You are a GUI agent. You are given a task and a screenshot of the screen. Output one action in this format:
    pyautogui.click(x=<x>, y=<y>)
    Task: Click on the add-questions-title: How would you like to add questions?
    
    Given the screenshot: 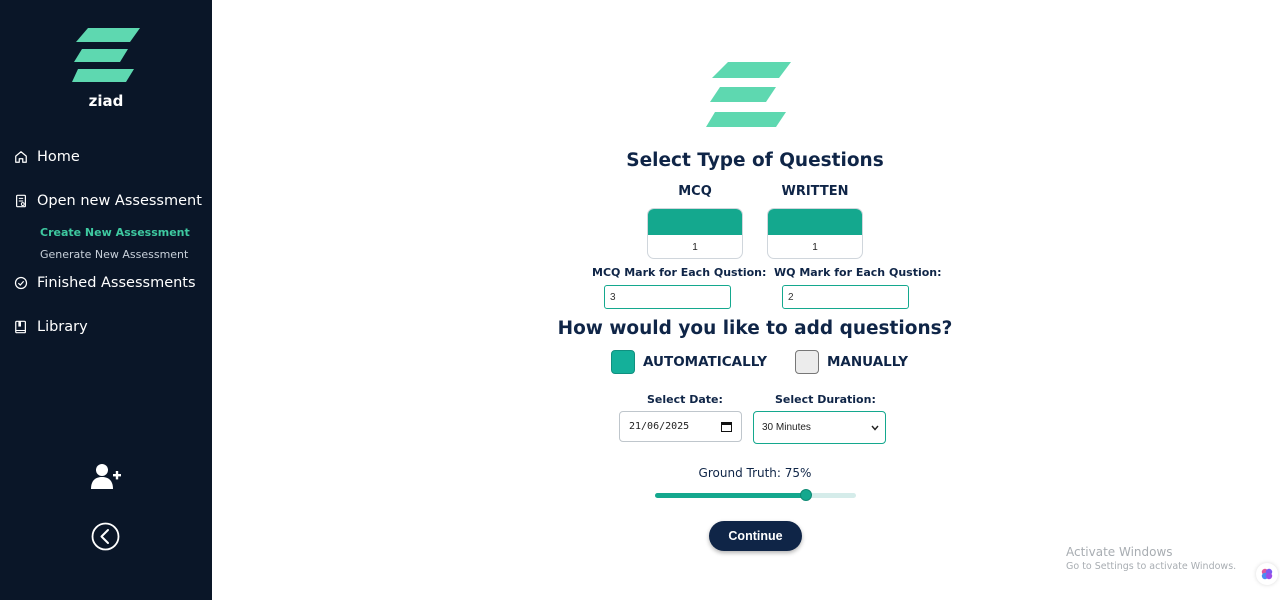 What is the action you would take?
    pyautogui.click(x=755, y=328)
    